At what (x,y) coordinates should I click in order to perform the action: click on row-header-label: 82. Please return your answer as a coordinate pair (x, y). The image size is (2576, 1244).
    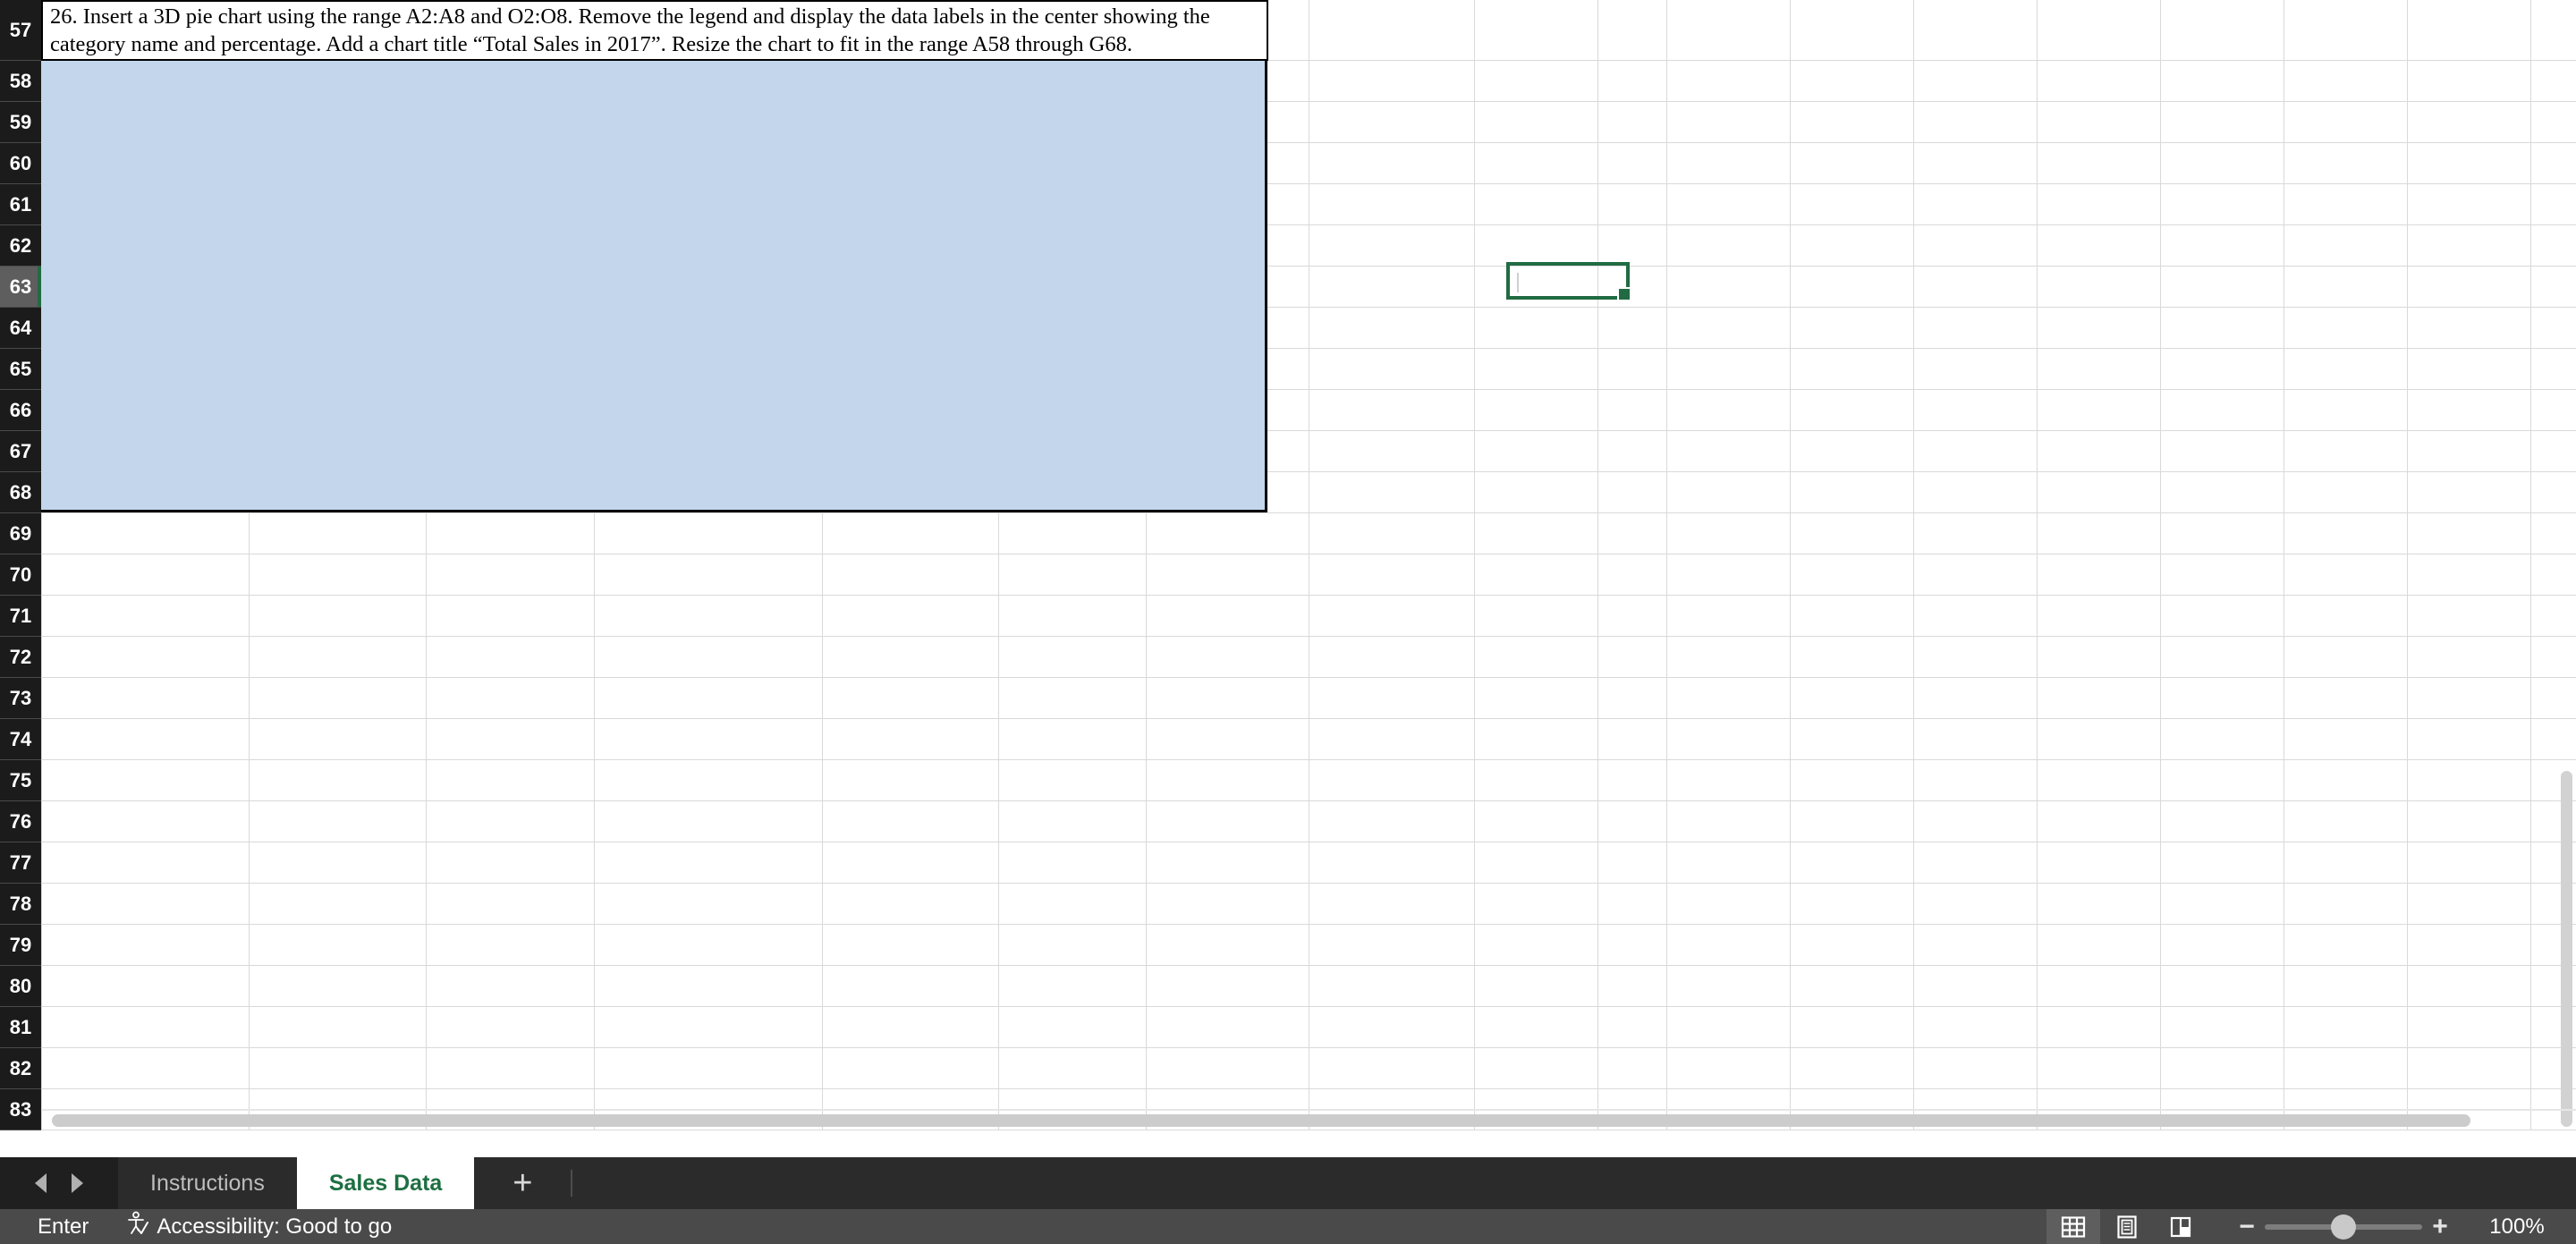
    Looking at the image, I should click on (20, 1067).